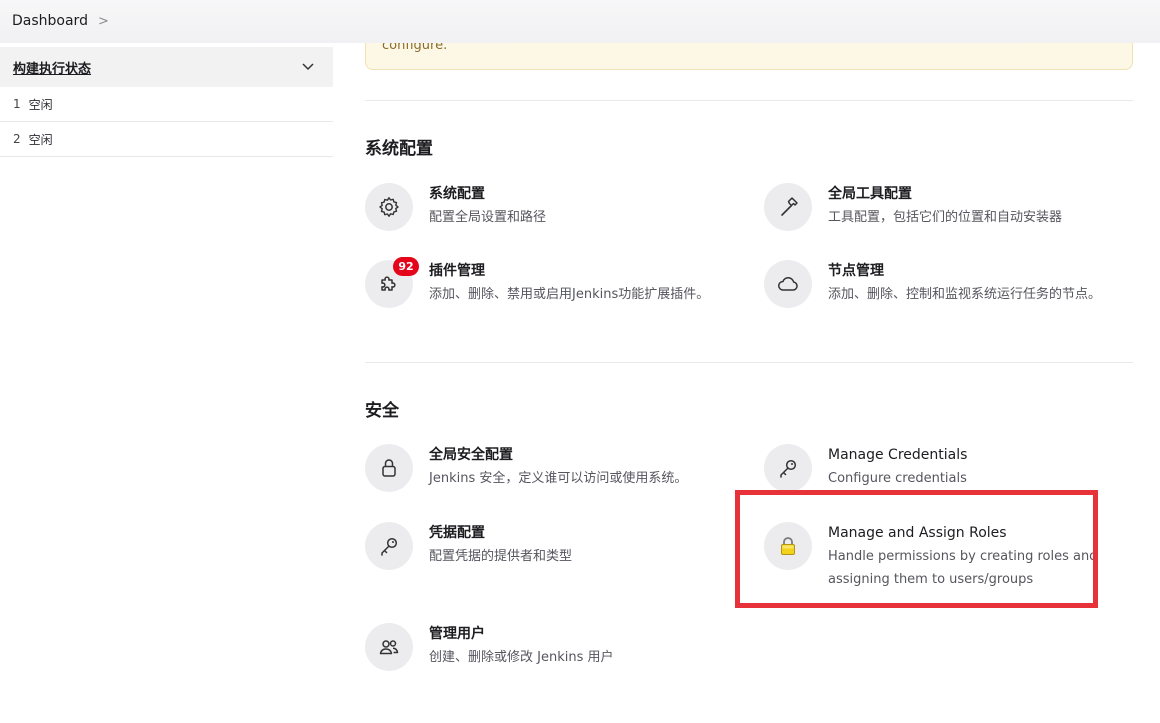 This screenshot has width=1160, height=723. What do you see at coordinates (897, 478) in the screenshot?
I see `item-description: Configure credentials` at bounding box center [897, 478].